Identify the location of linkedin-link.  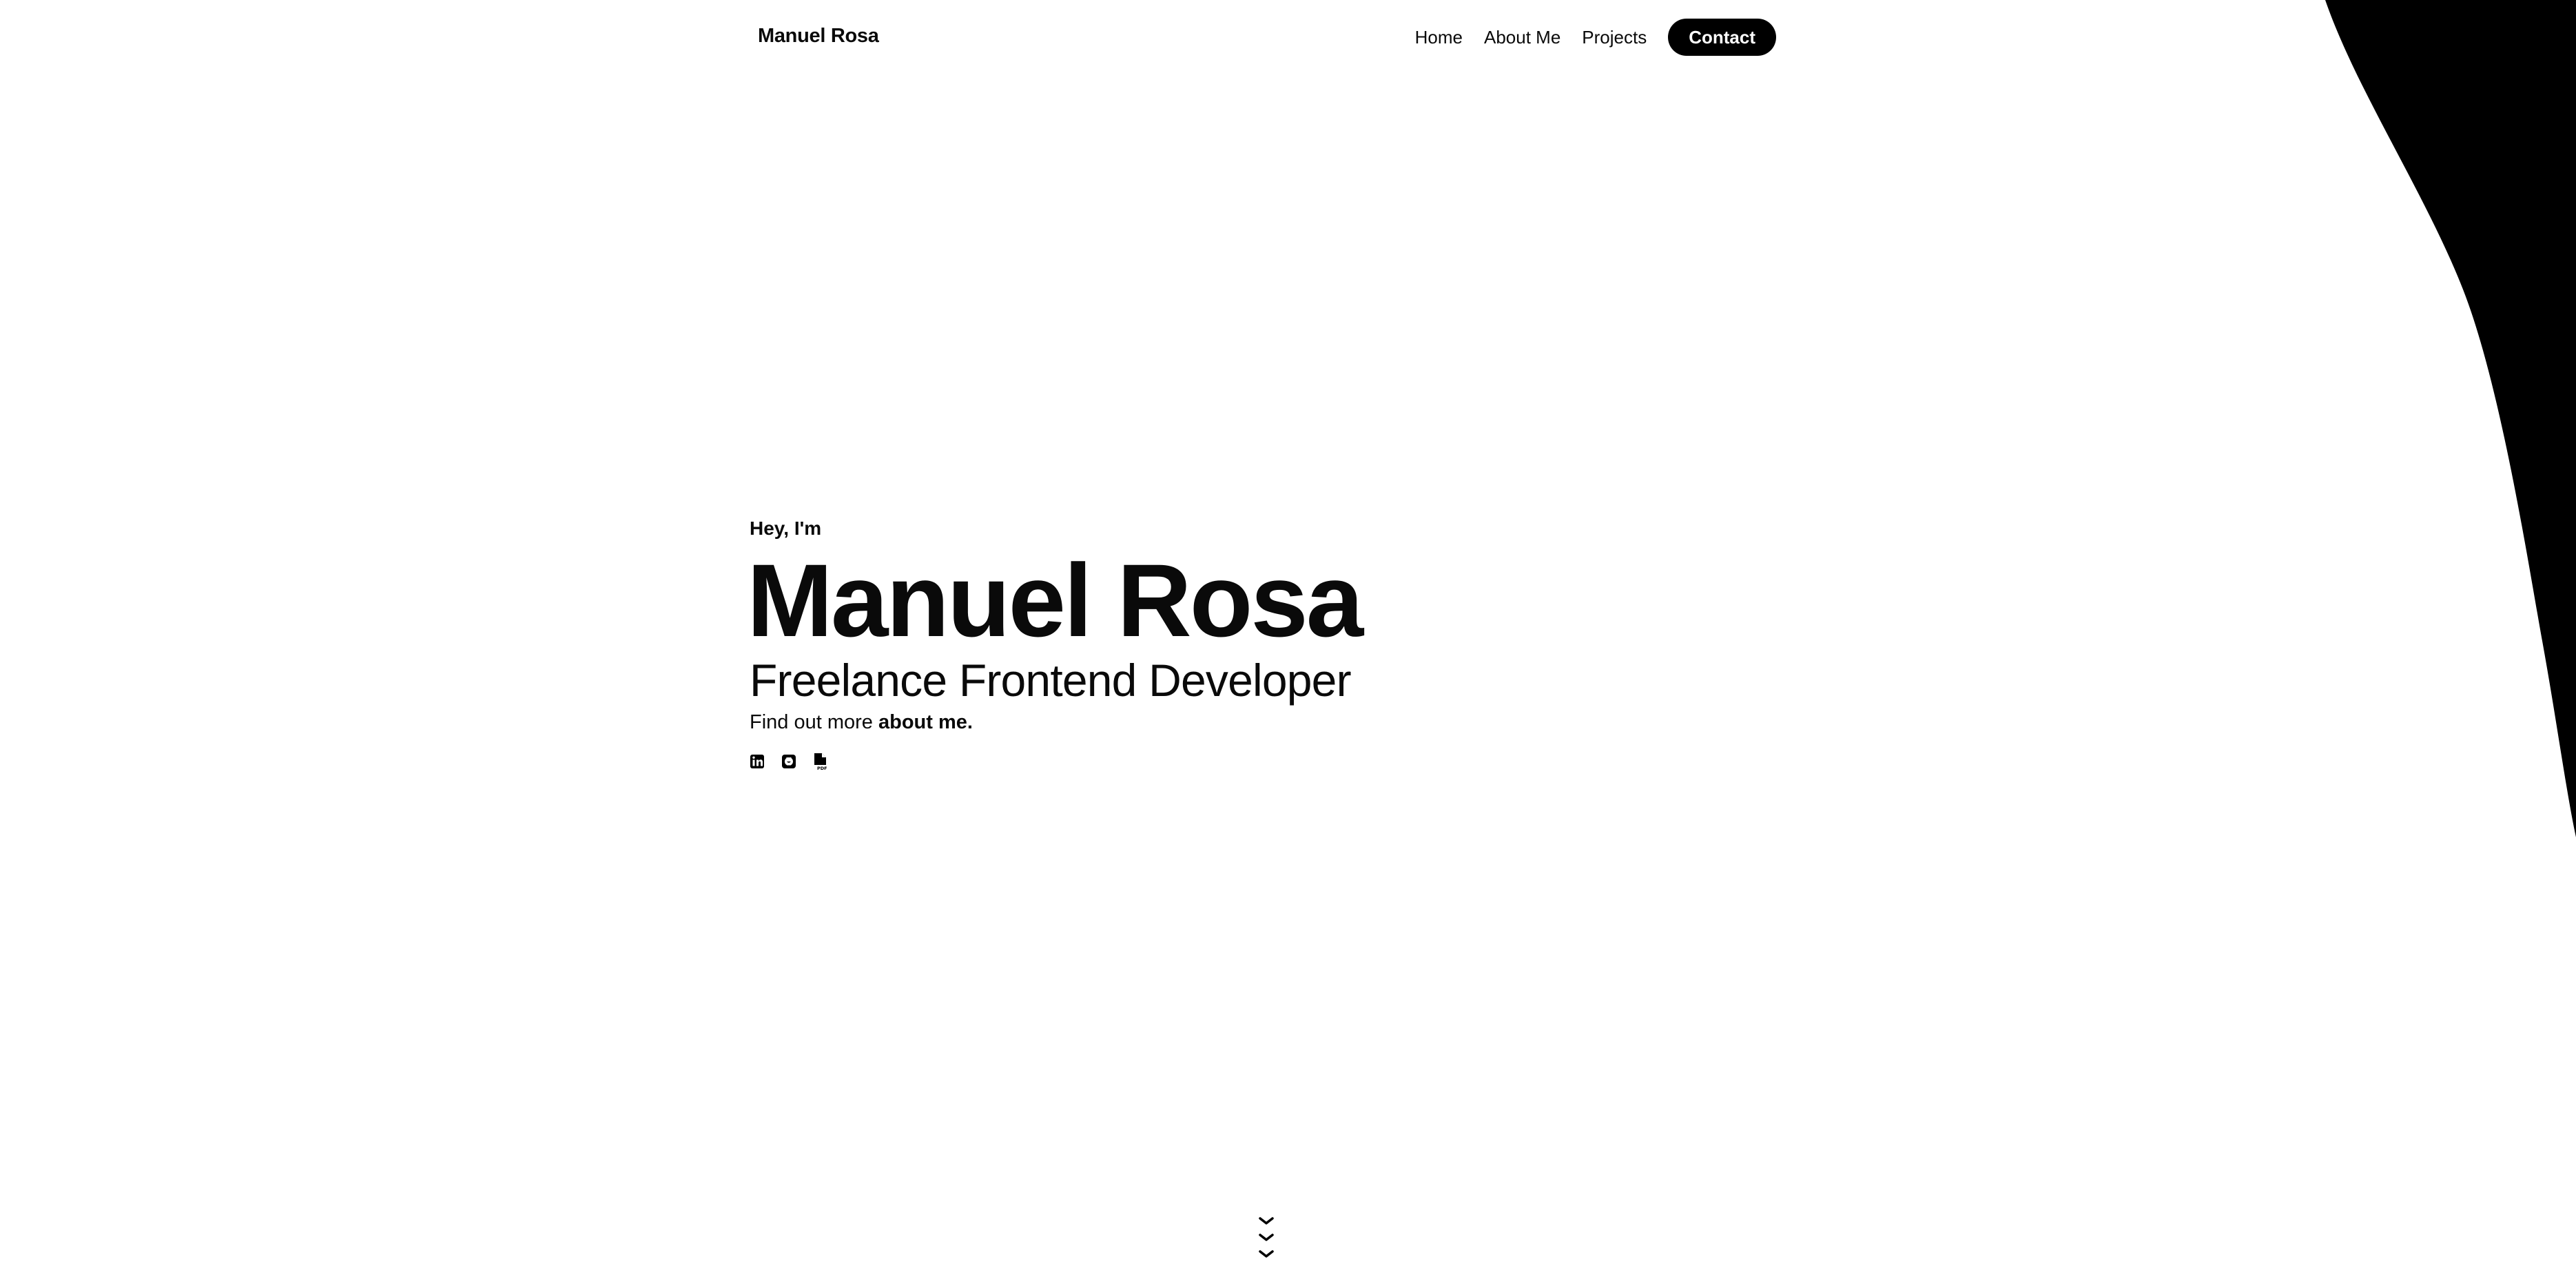
(757, 761).